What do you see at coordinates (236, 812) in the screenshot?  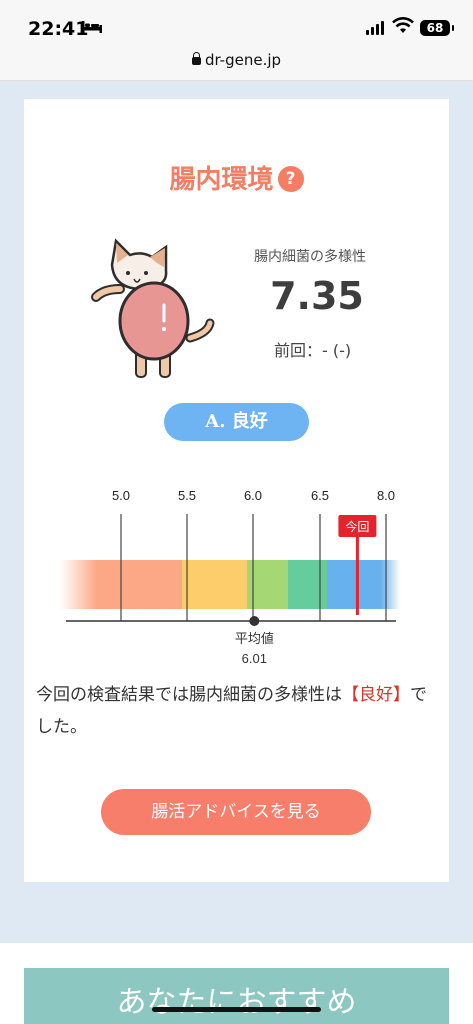 I see `gut-advice-button: 腸活アドバイスを見る` at bounding box center [236, 812].